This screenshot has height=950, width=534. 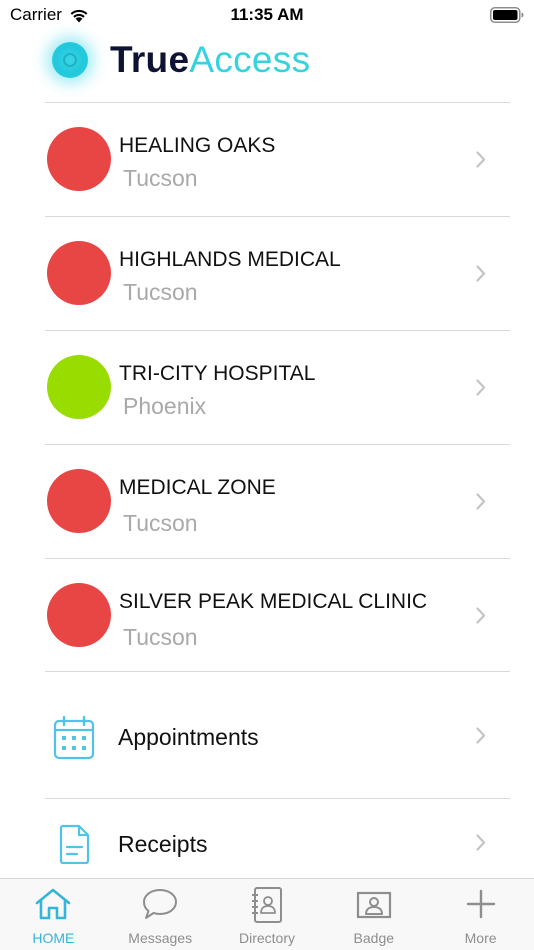 I want to click on chat-bubble-icon, so click(x=160, y=904).